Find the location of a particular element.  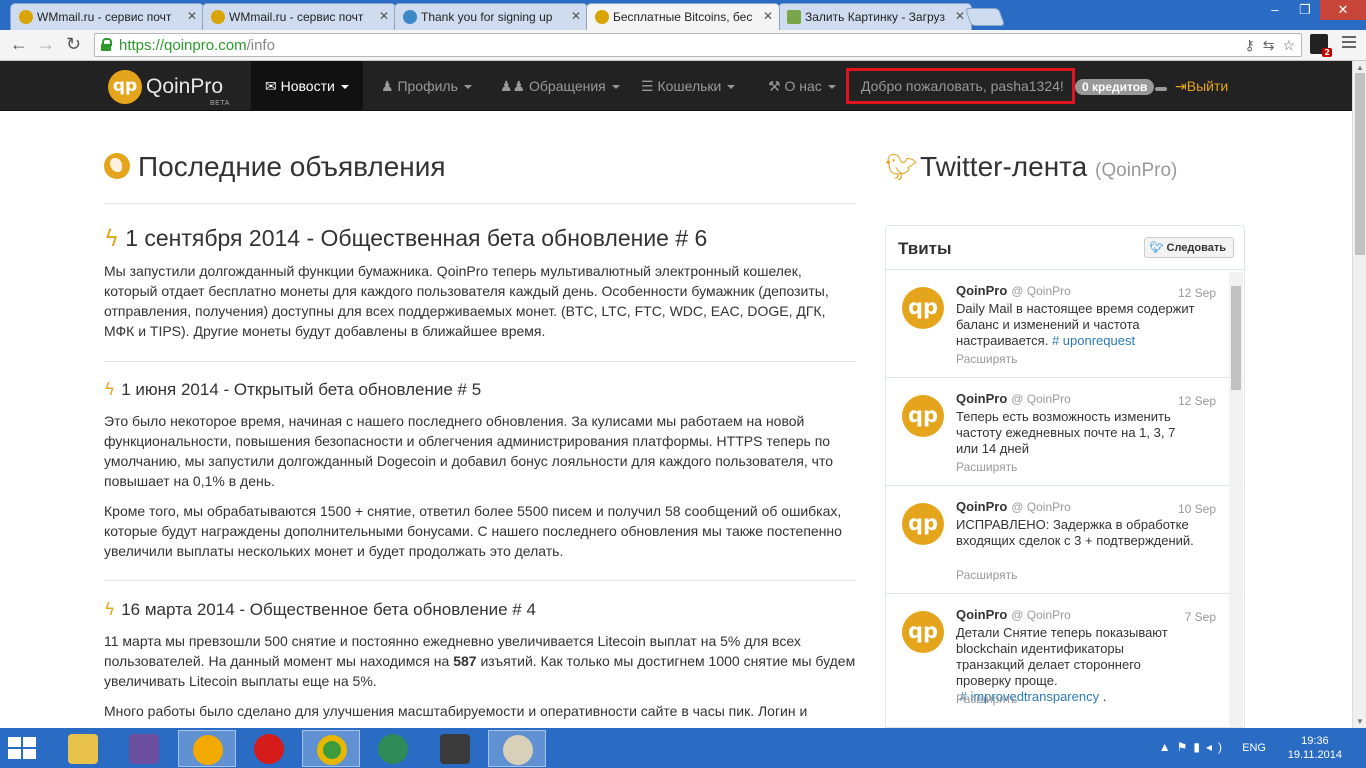

scroll-up-icon: ▲ is located at coordinates (1360, 67).